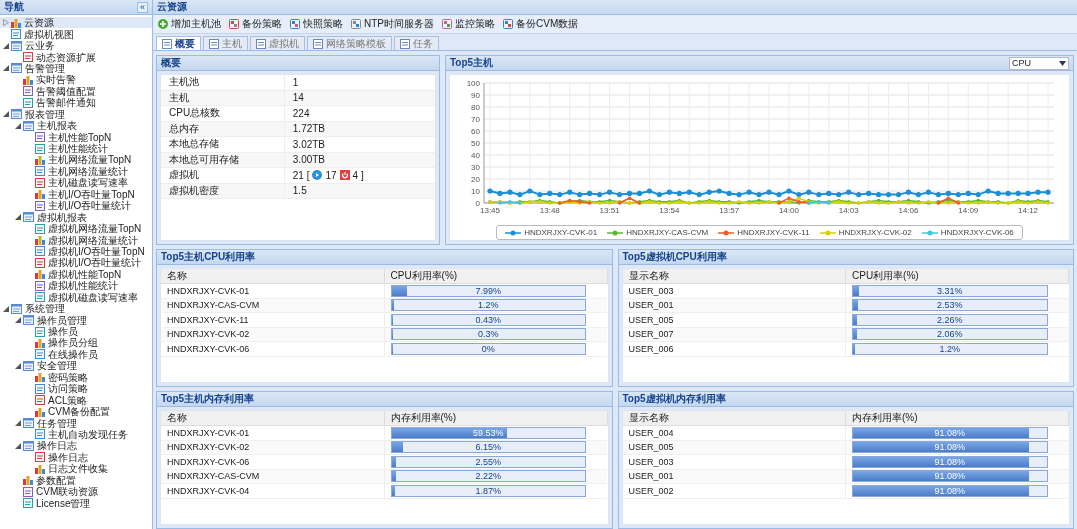 The image size is (1077, 529). Describe the element at coordinates (416, 43) in the screenshot. I see `tab: 任务` at that location.